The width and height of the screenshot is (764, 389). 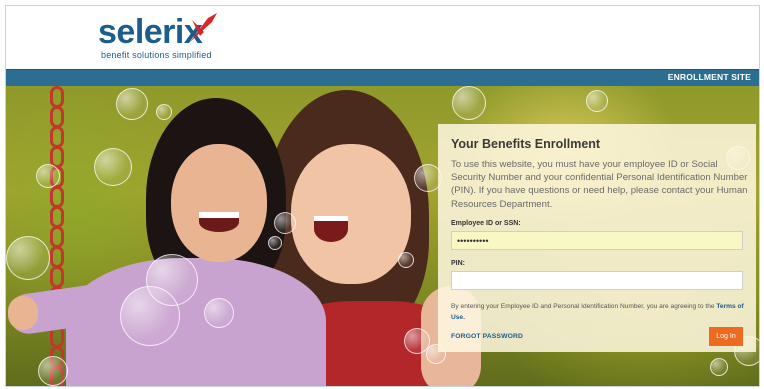 What do you see at coordinates (487, 336) in the screenshot?
I see `forgot-password-link: FORGOT PASSWORD` at bounding box center [487, 336].